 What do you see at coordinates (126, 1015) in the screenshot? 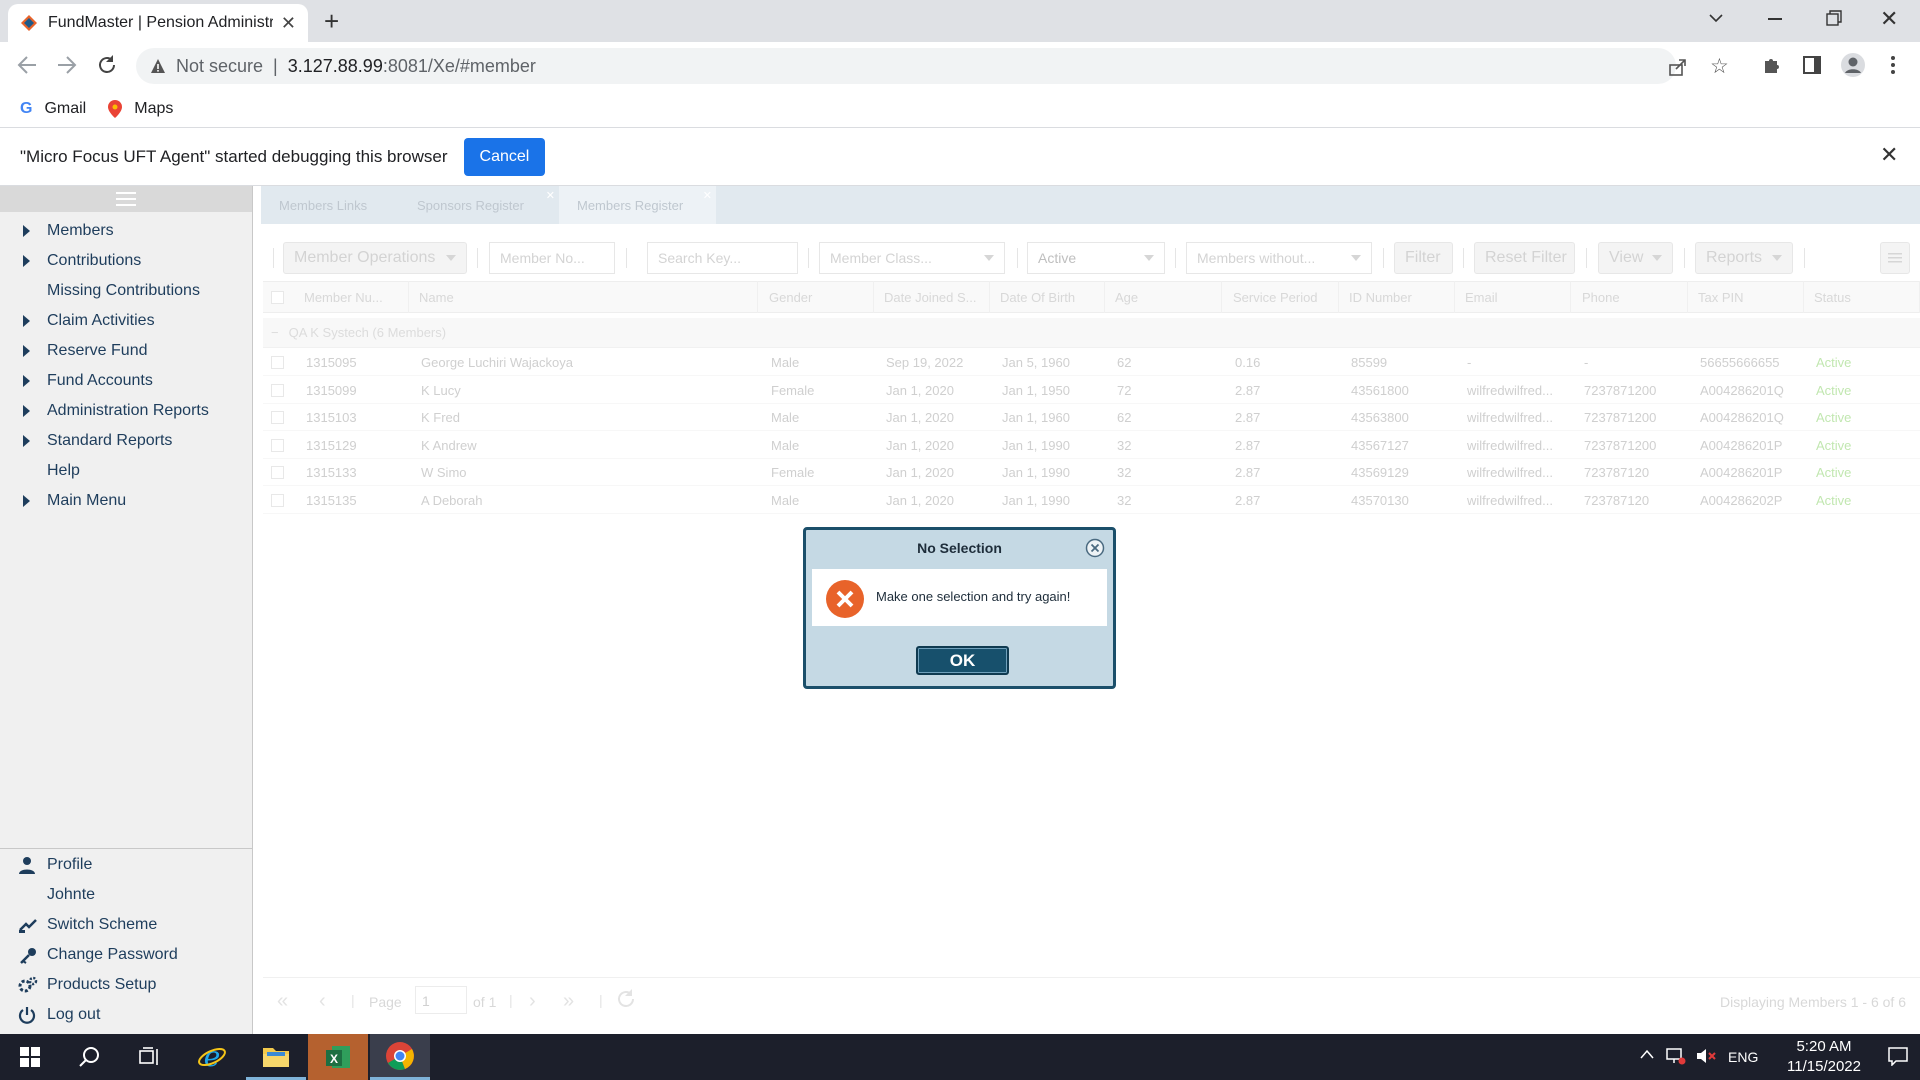
I see `sidebar-logout: Log out` at bounding box center [126, 1015].